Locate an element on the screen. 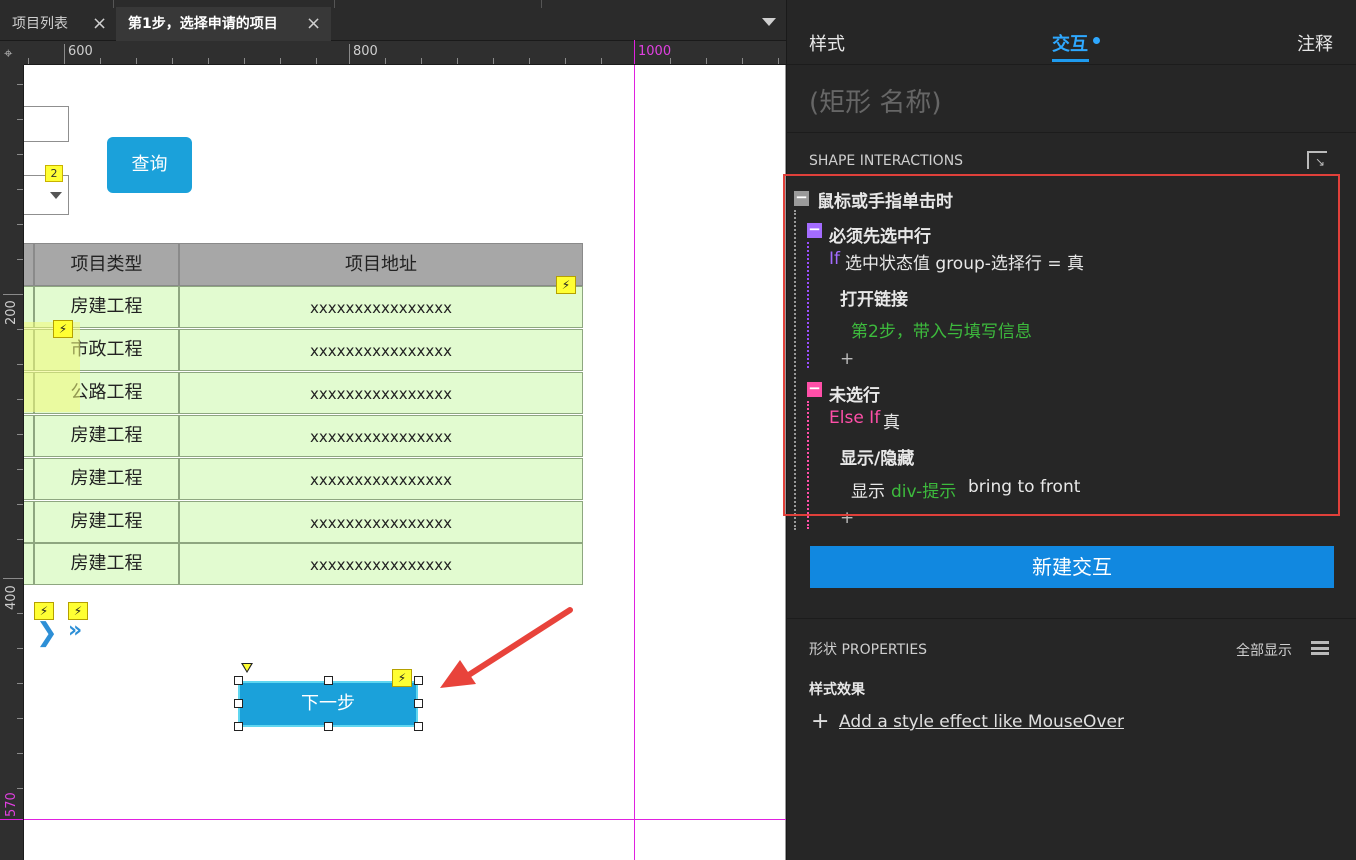 The height and width of the screenshot is (860, 1356). annotation-arrow is located at coordinates (506, 647).